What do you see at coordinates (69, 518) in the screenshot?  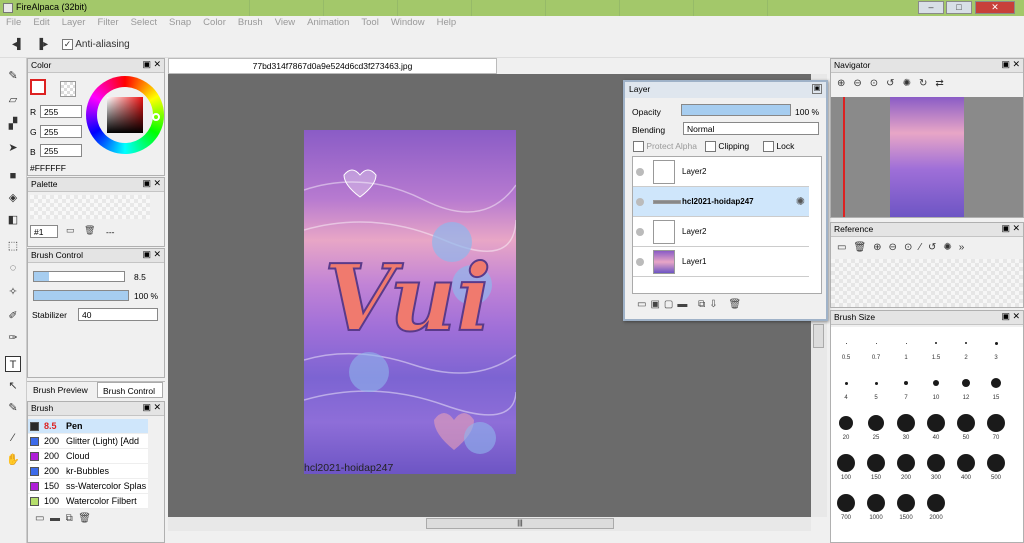 I see `duplicate-icon: ⧉` at bounding box center [69, 518].